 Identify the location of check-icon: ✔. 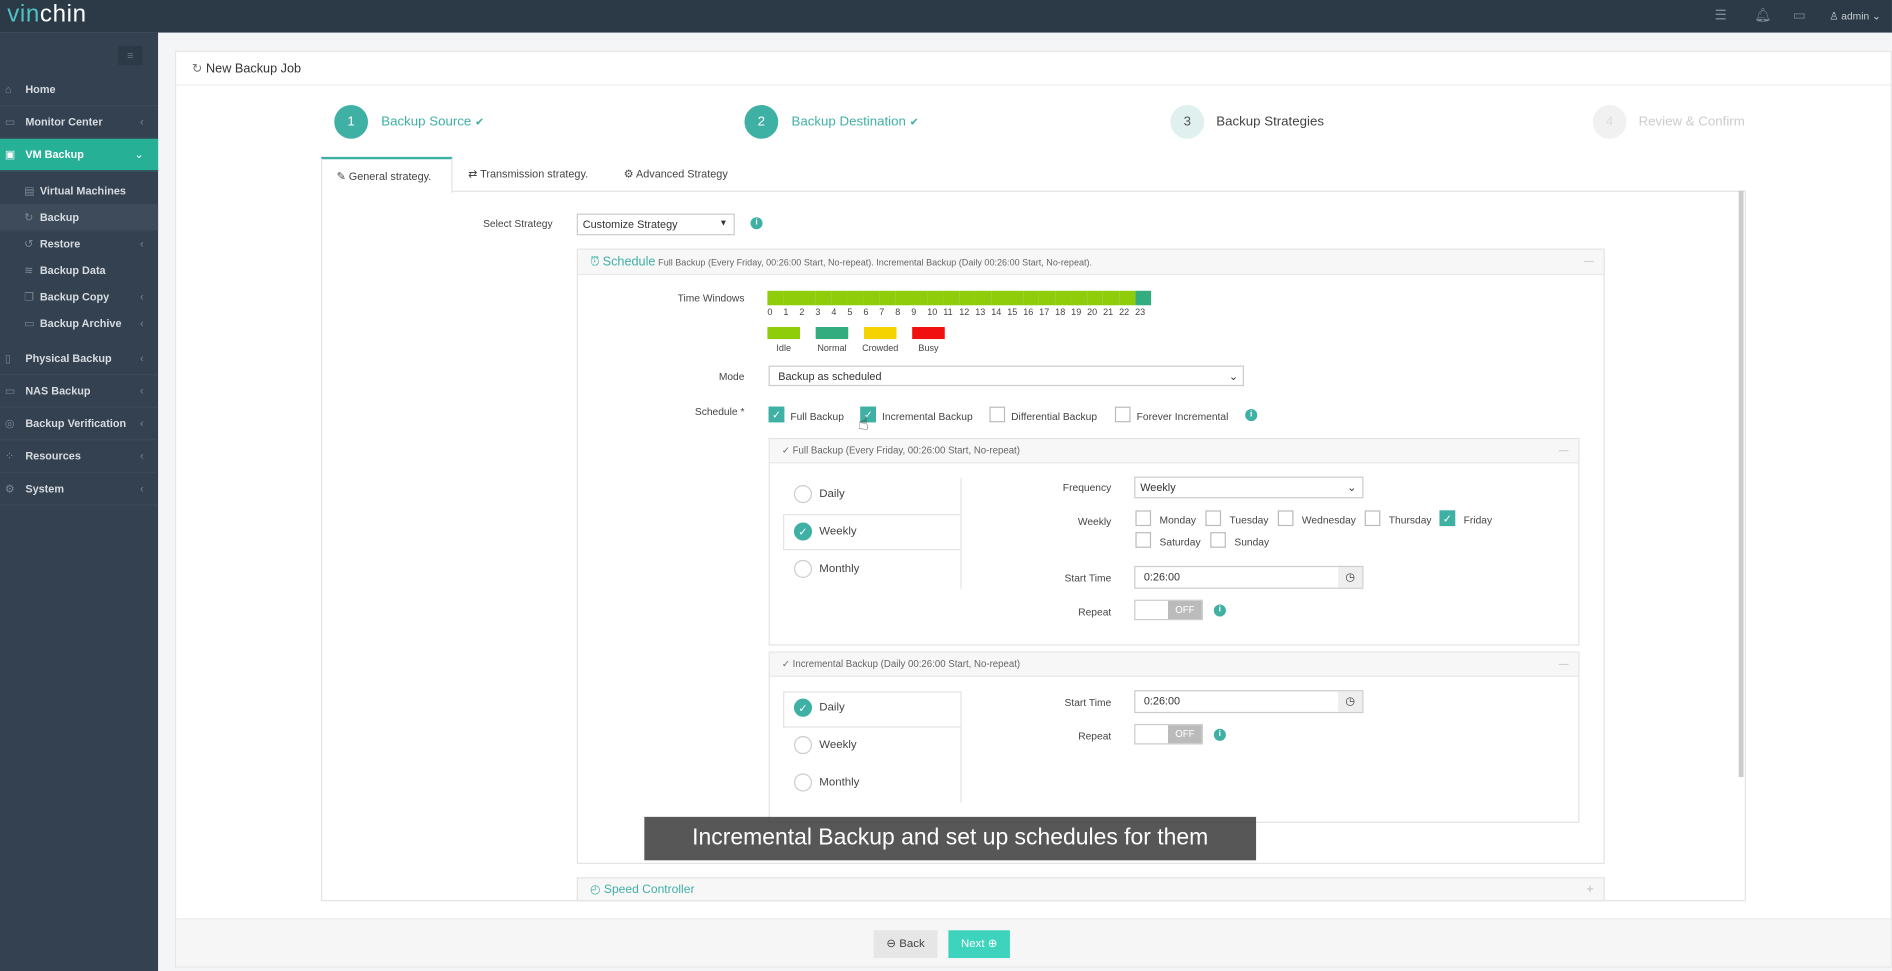
(480, 121).